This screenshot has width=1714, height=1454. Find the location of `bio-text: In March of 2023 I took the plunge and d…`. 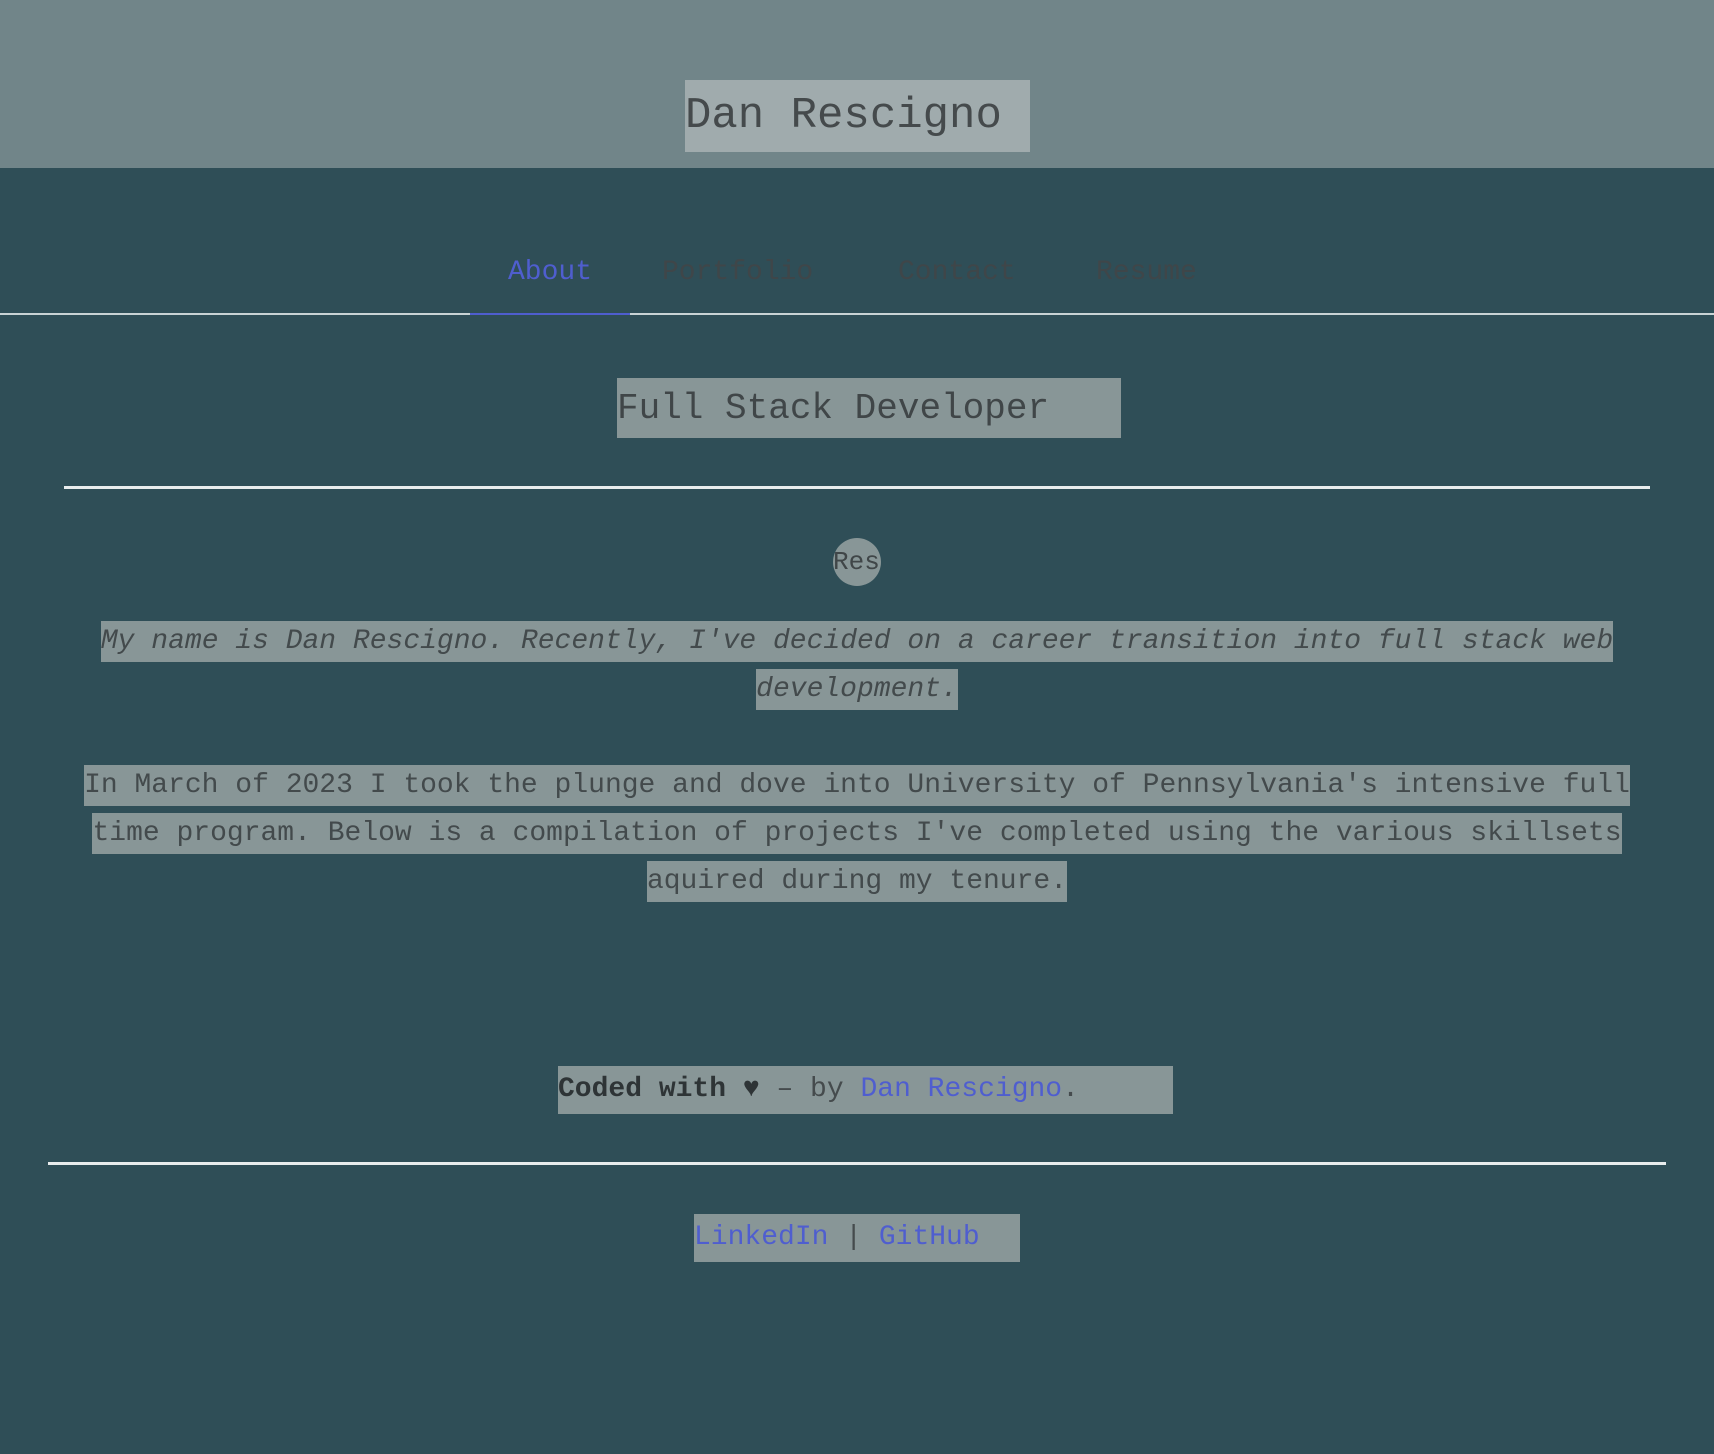

bio-text: In March of 2023 I took the plunge and d… is located at coordinates (857, 833).